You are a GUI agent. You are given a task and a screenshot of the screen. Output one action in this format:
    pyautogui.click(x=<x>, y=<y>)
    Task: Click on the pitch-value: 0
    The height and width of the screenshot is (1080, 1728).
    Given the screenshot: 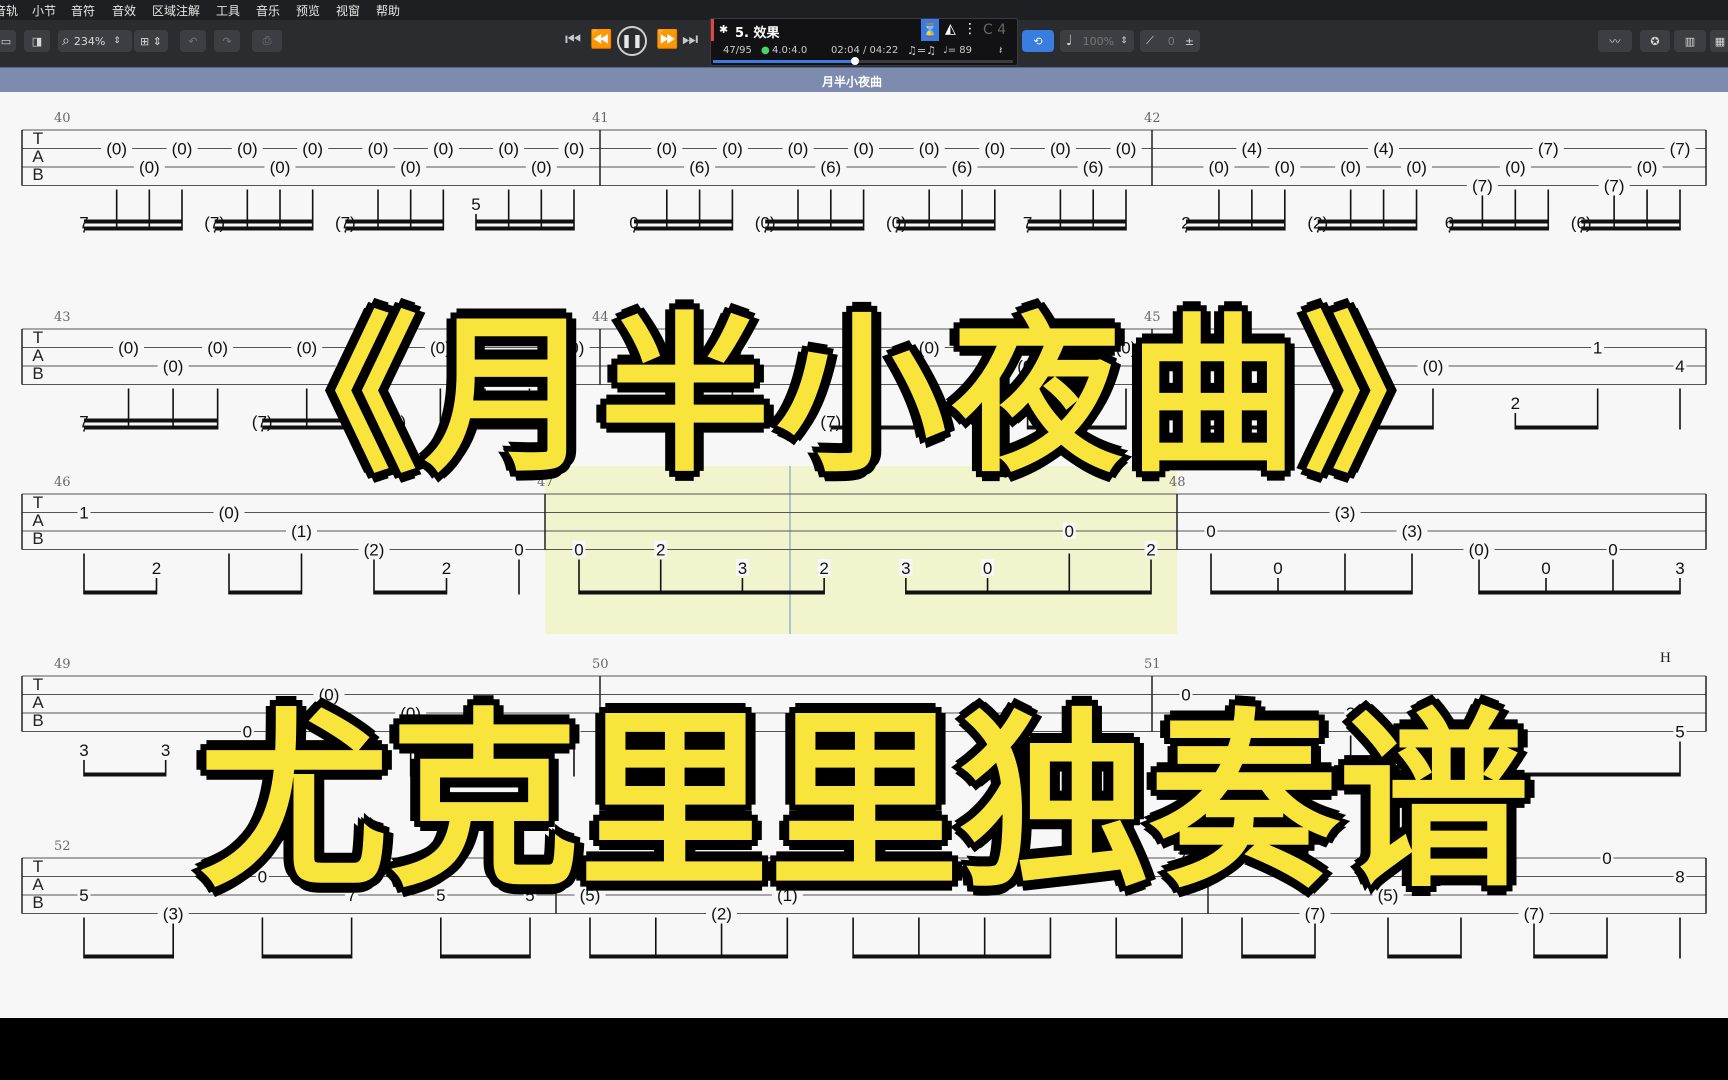 What is the action you would take?
    pyautogui.click(x=1171, y=41)
    